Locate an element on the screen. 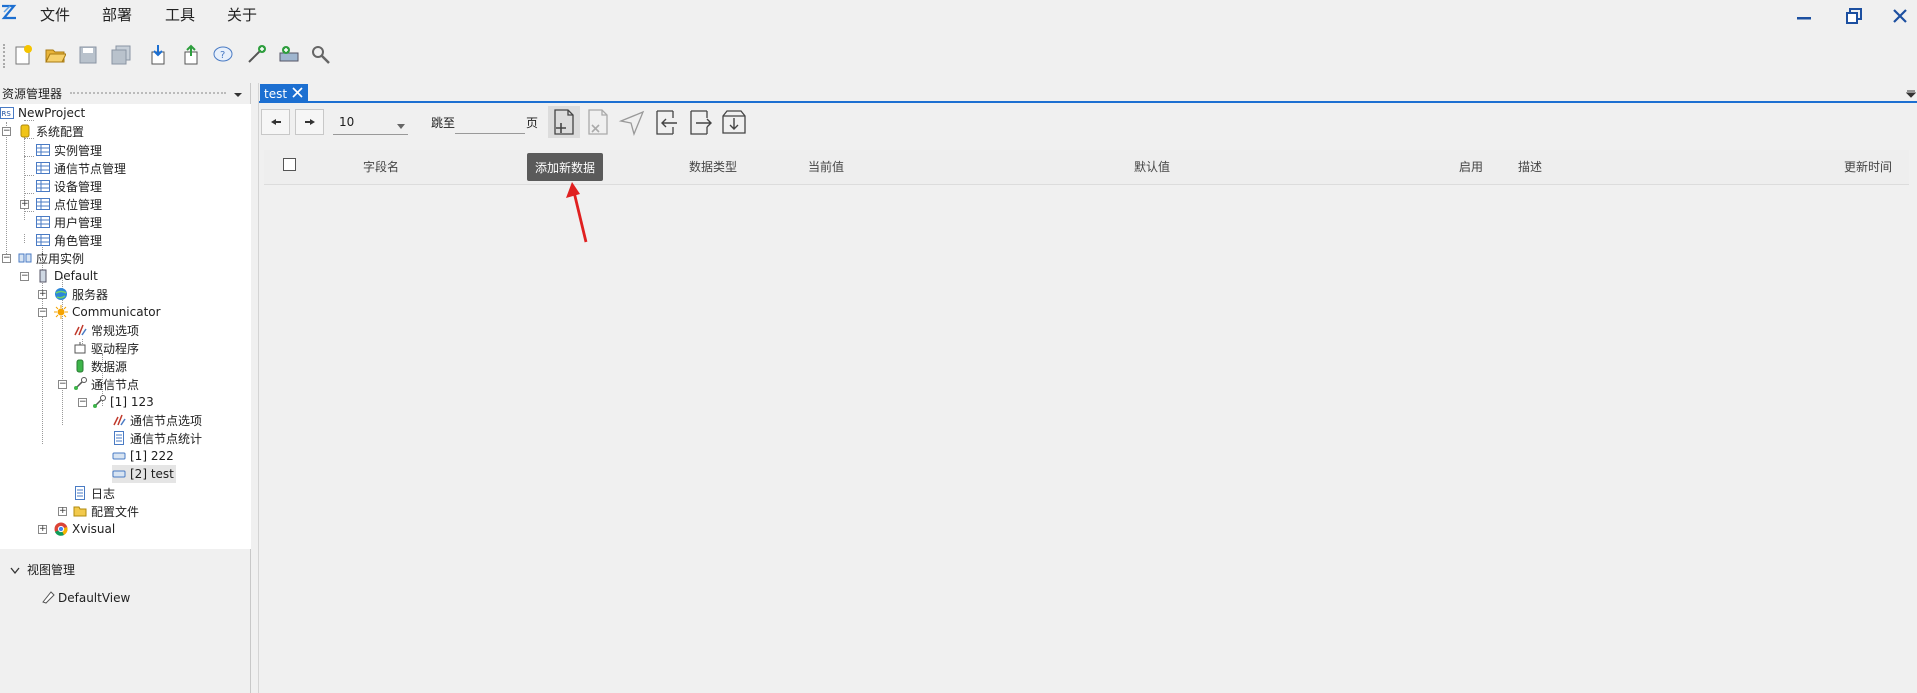 Image resolution: width=1917 pixels, height=693 pixels. document-icon is located at coordinates (119, 438).